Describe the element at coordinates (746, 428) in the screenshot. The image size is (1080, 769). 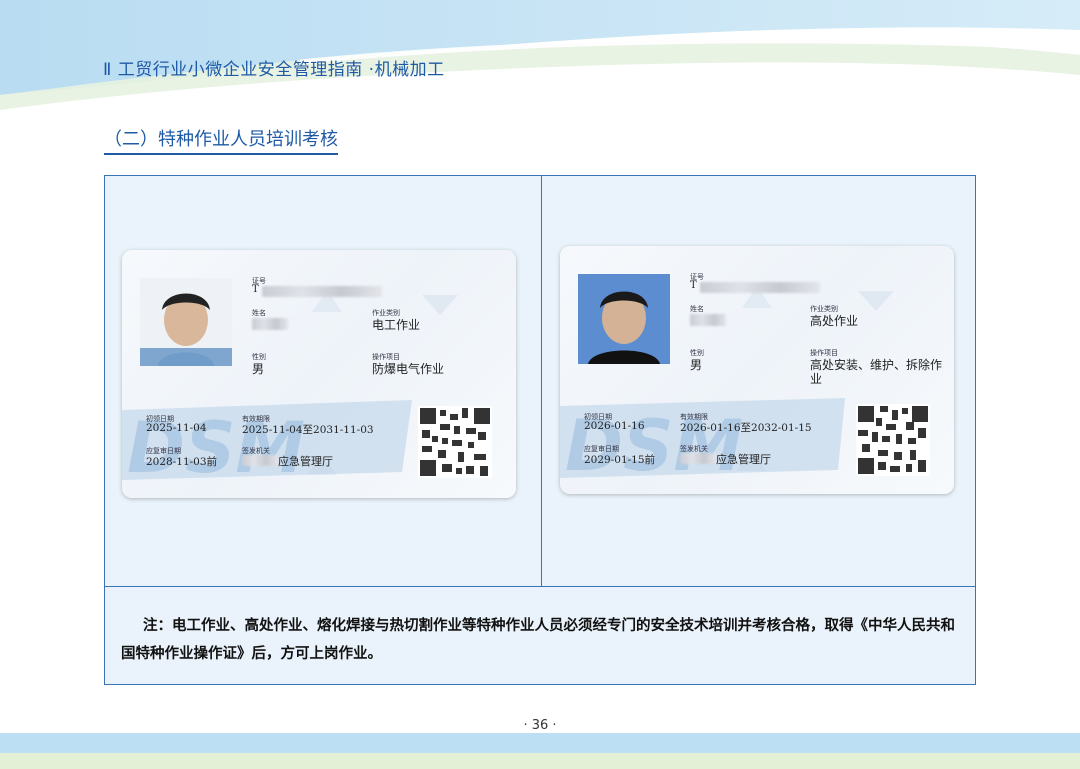
I see `value-valid: 2026-01-16至2032-01-15` at that location.